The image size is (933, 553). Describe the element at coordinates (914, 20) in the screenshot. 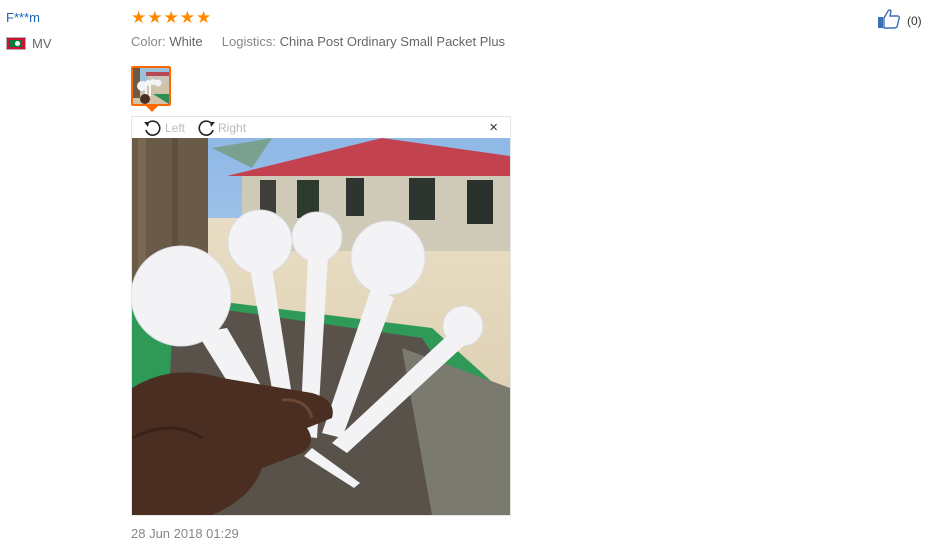

I see `helpful-count: (0)` at that location.